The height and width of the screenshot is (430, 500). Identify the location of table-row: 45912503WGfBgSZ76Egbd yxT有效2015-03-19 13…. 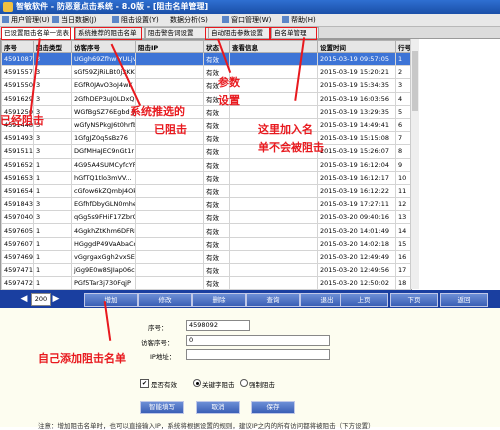
(206, 111).